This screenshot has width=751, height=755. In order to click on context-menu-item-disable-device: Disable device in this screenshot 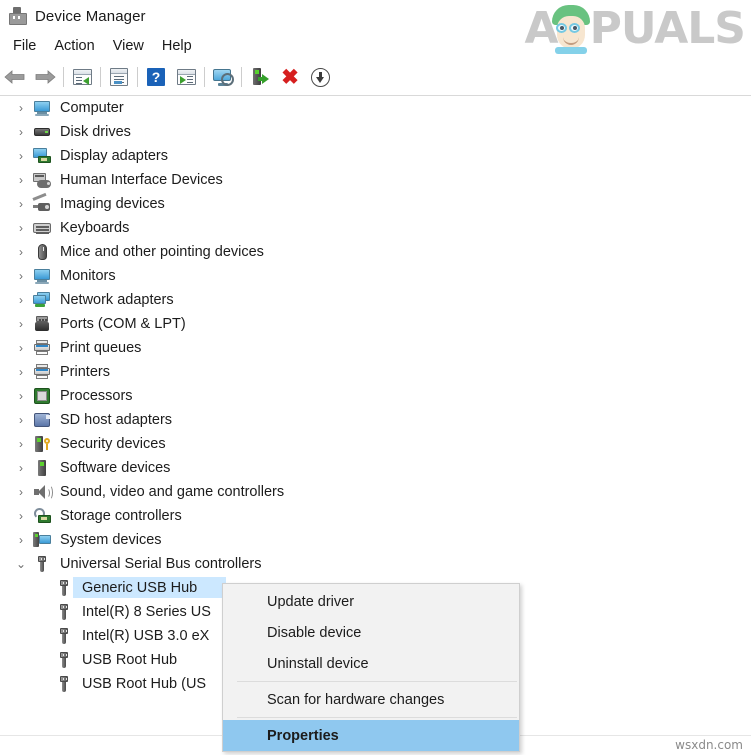, I will do `click(371, 632)`.